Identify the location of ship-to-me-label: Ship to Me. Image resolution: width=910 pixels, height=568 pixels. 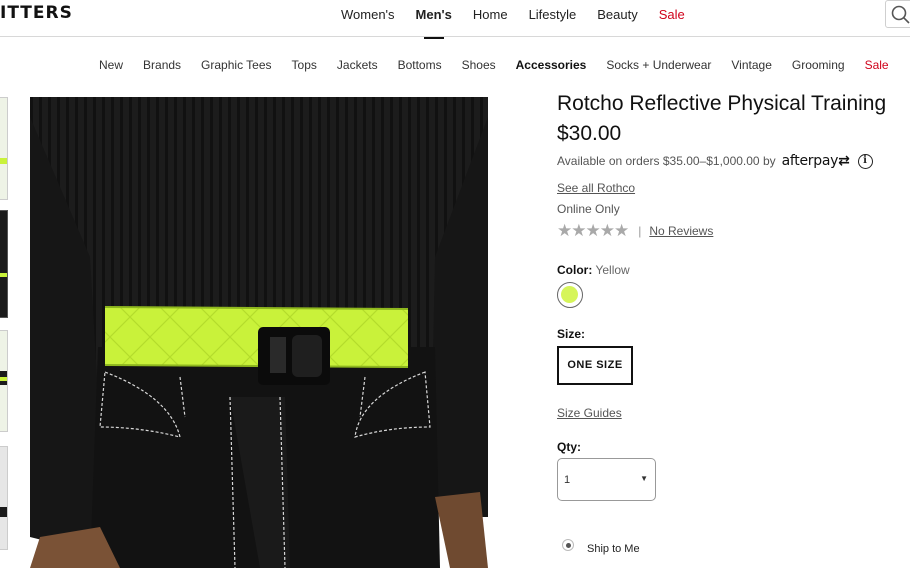
(613, 549).